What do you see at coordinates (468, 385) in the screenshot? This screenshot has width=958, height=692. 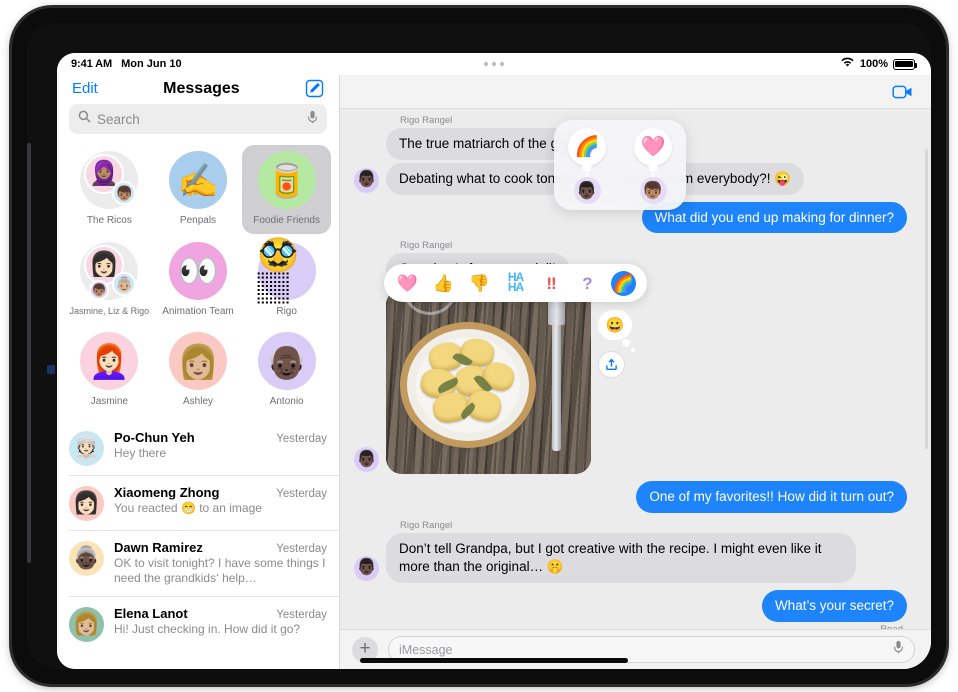 I see `ravioli-plate` at bounding box center [468, 385].